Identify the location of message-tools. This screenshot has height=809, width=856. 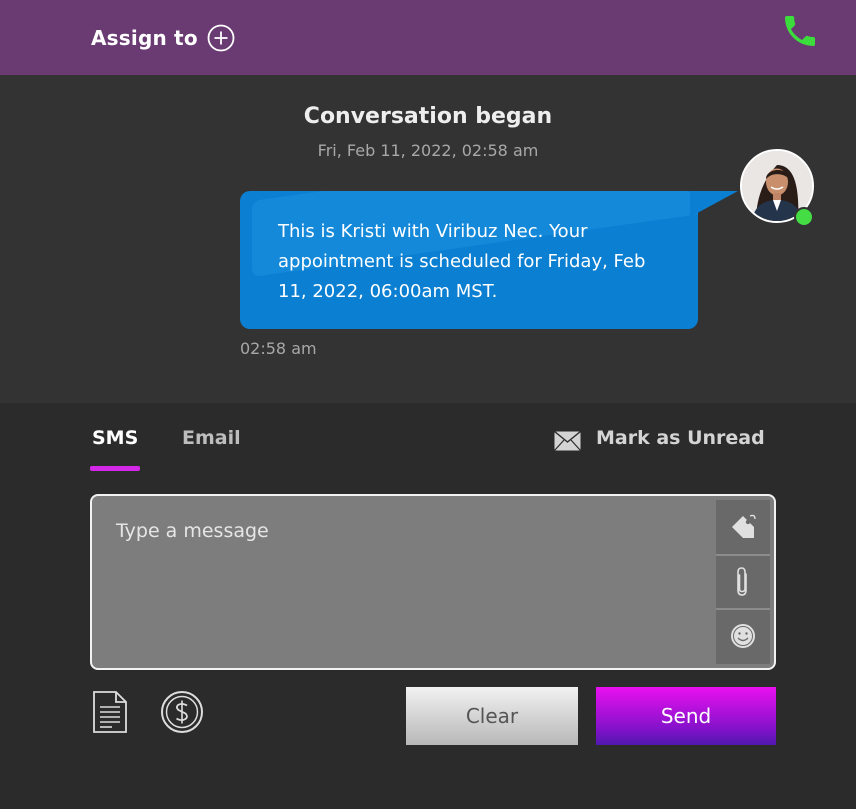
(743, 582).